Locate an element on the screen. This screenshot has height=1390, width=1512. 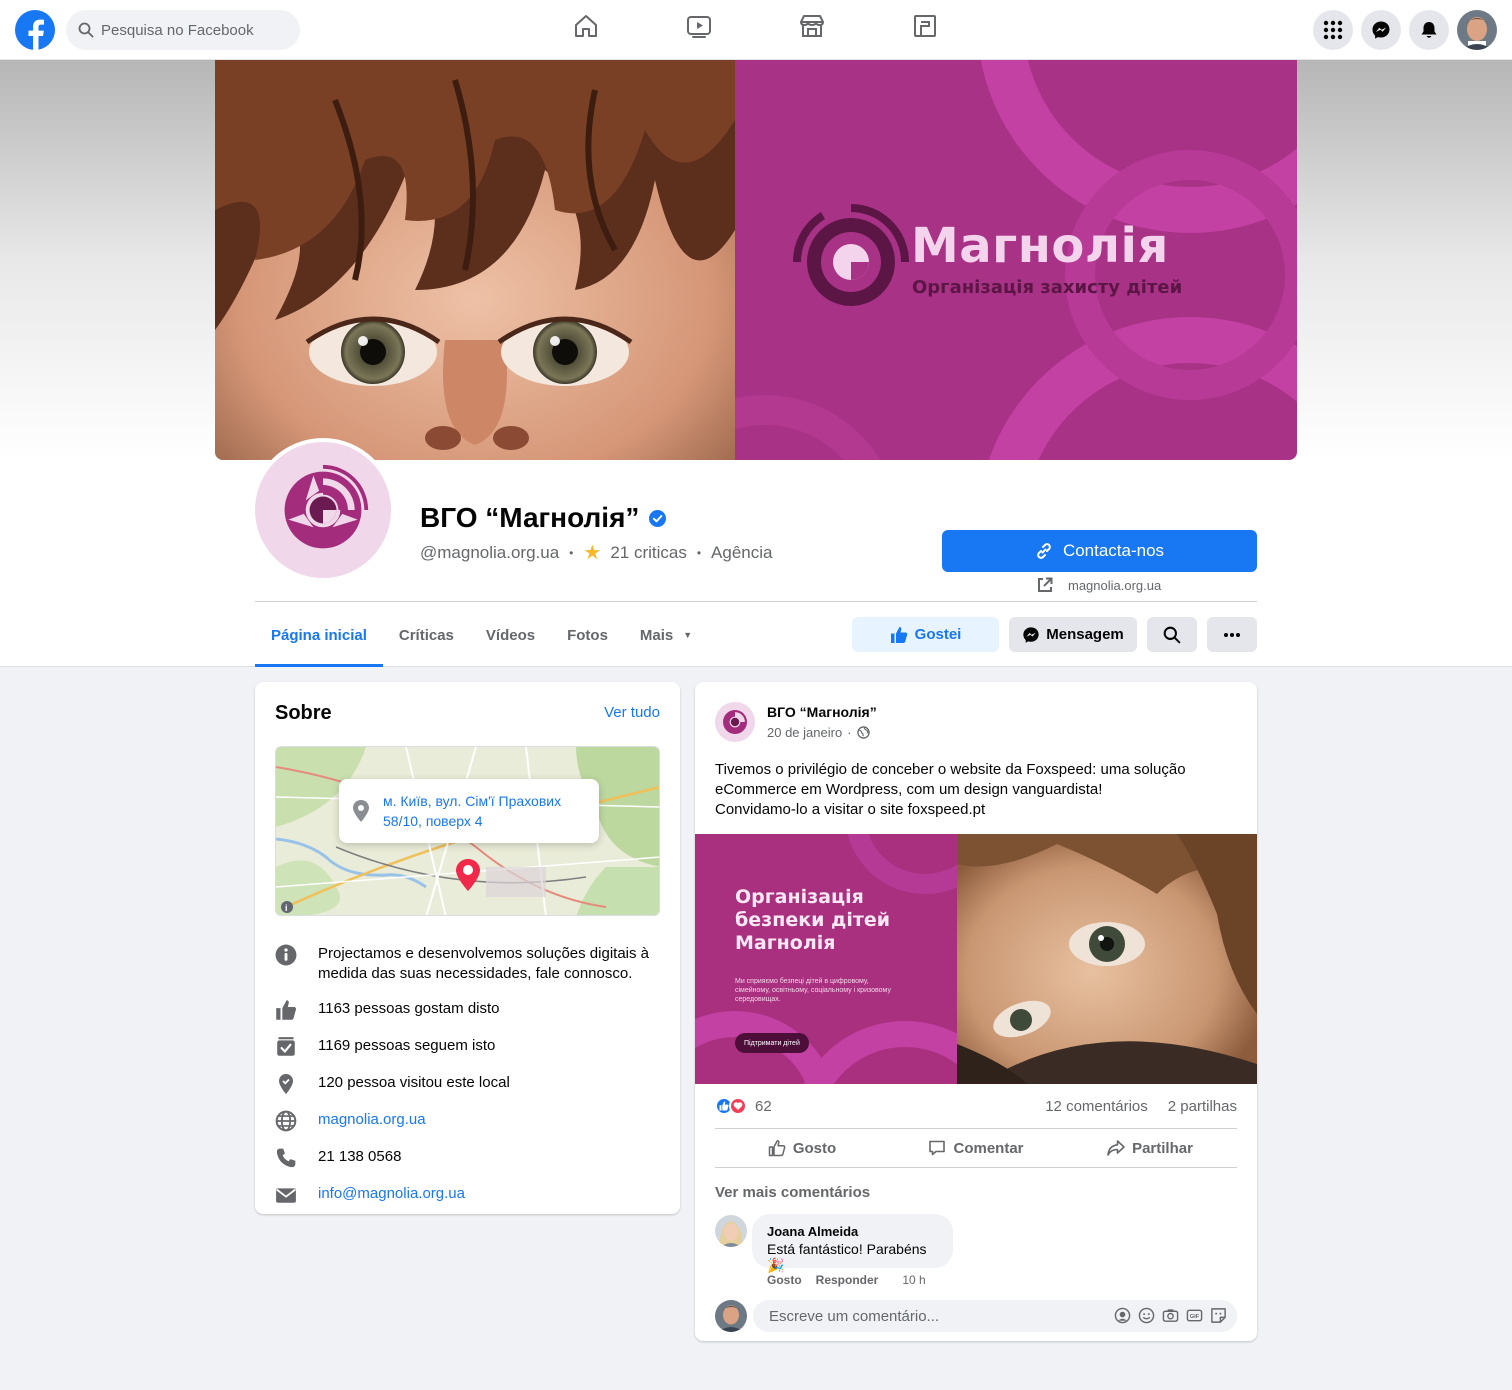
shares-count: 2 partilhas is located at coordinates (1202, 1106).